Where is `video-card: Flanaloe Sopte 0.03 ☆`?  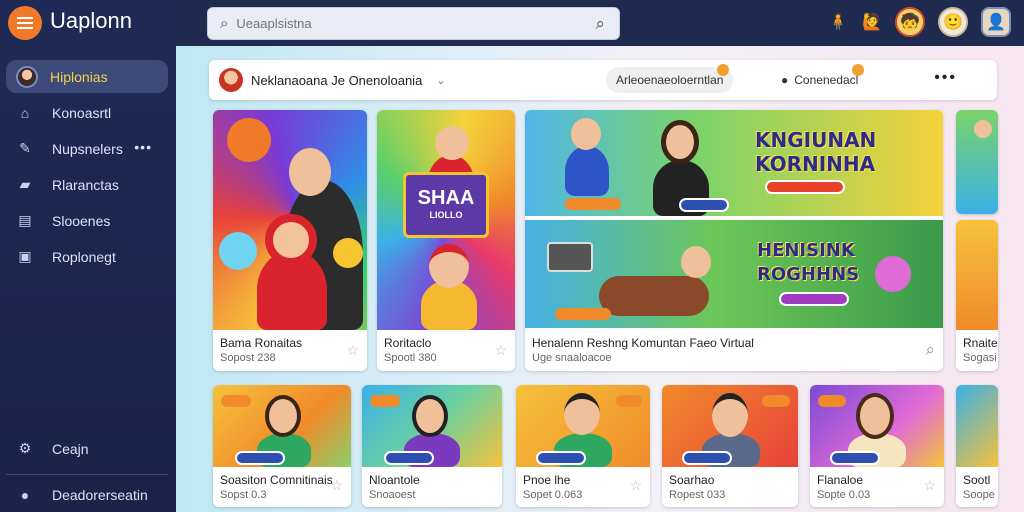
video-card: Flanaloe Sopte 0.03 ☆ is located at coordinates (877, 446).